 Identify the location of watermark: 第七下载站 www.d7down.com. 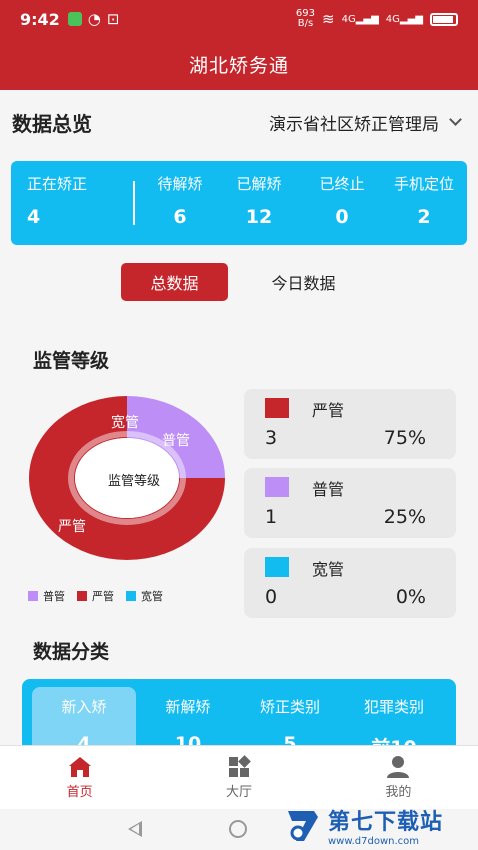
(381, 825).